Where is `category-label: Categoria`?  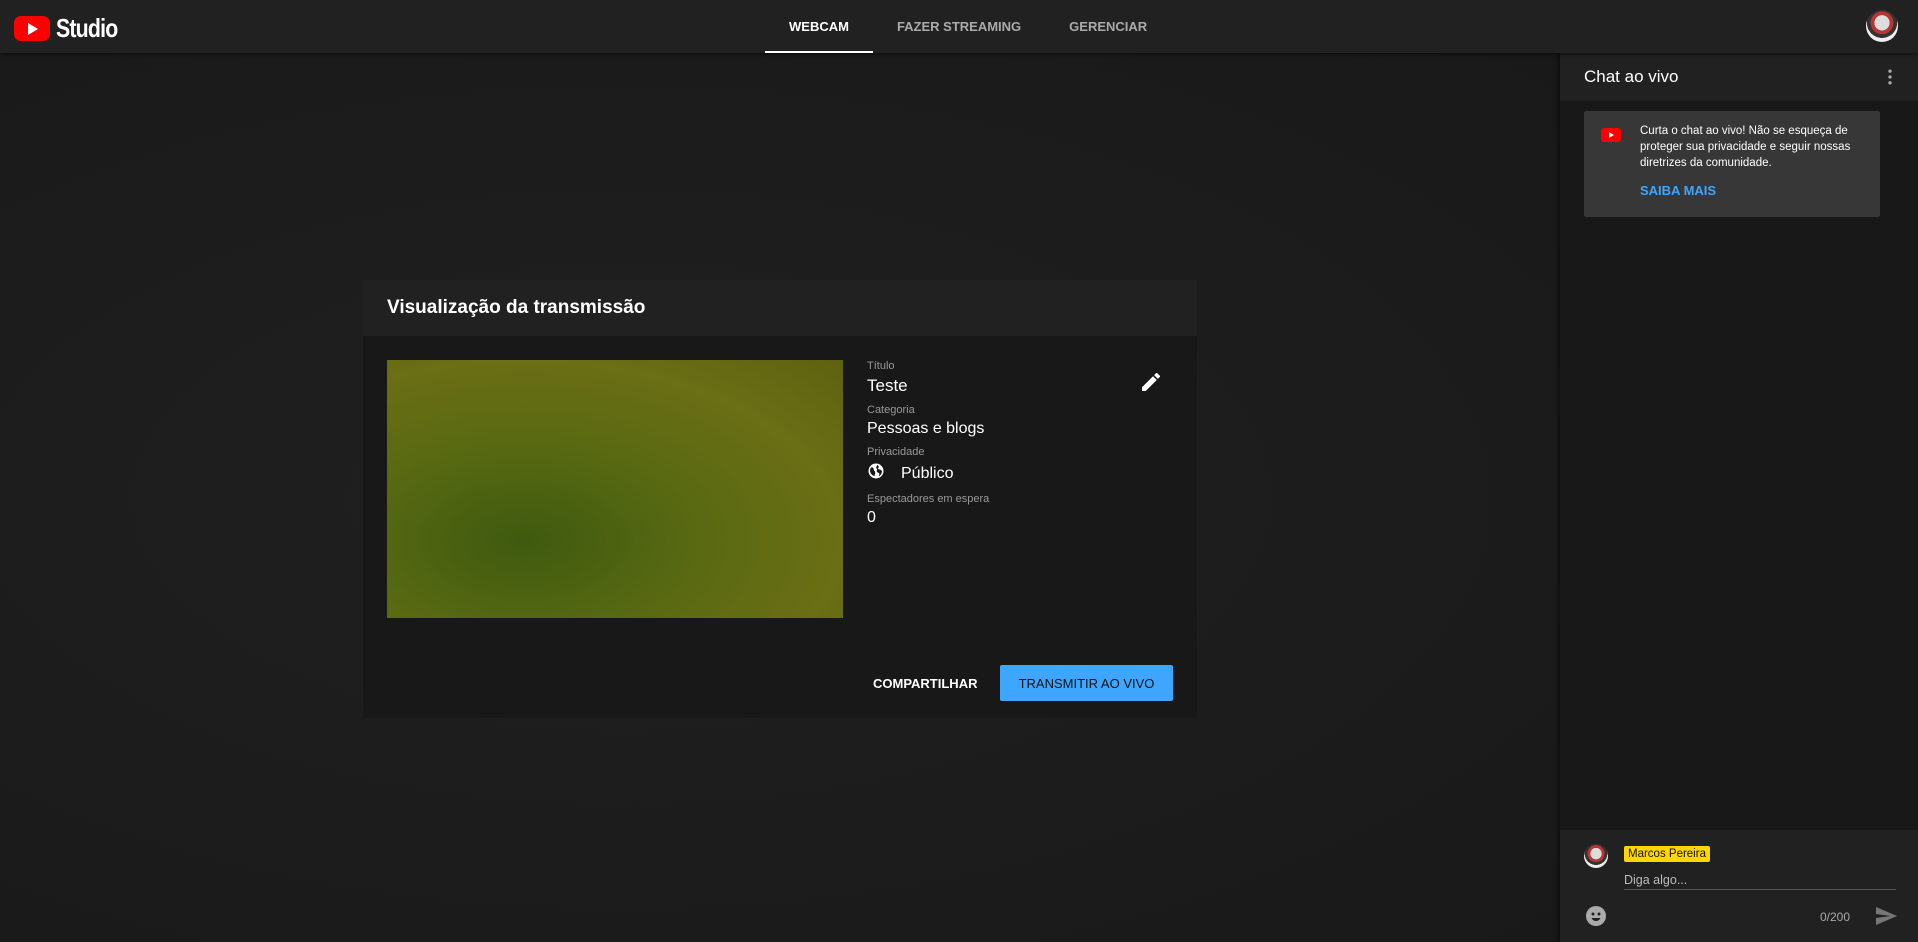
category-label: Categoria is located at coordinates (891, 410).